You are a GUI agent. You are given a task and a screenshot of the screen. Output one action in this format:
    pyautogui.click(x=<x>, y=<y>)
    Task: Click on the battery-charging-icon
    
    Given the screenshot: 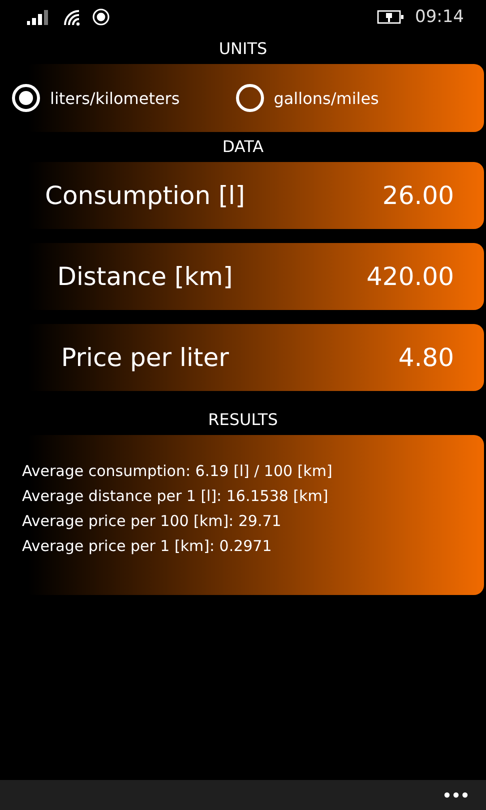 What is the action you would take?
    pyautogui.click(x=391, y=17)
    